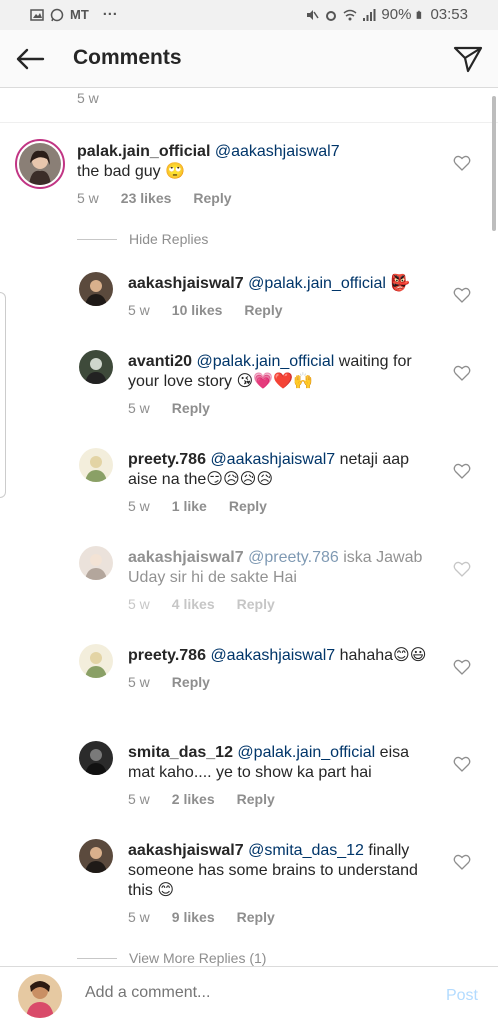  I want to click on direct-share-icon, so click(468, 59).